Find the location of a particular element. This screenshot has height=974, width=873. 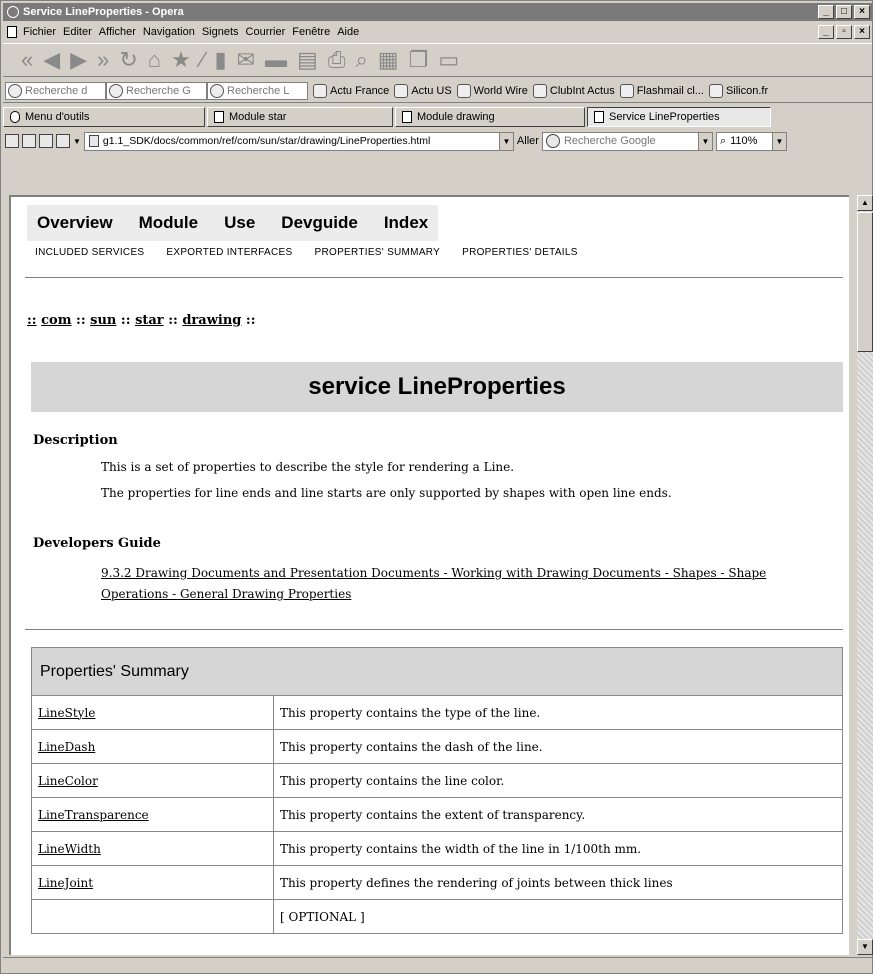

tab-menu-outils: Menu d'outils is located at coordinates (104, 117).